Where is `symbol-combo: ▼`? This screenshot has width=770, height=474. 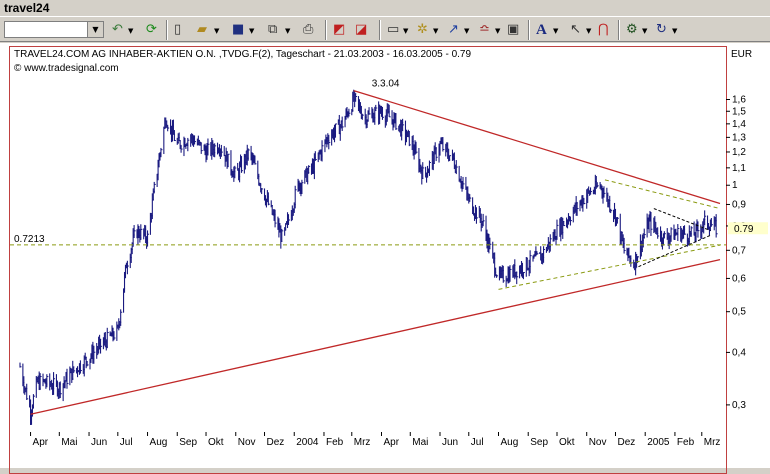 symbol-combo: ▼ is located at coordinates (54, 29).